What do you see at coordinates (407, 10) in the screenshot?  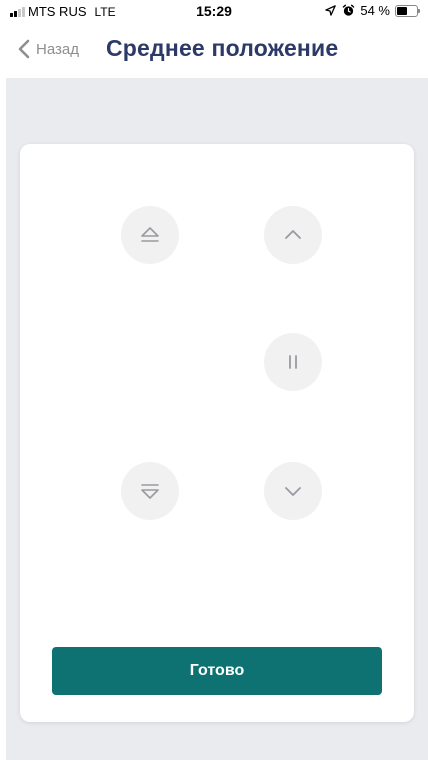 I see `battery-icon` at bounding box center [407, 10].